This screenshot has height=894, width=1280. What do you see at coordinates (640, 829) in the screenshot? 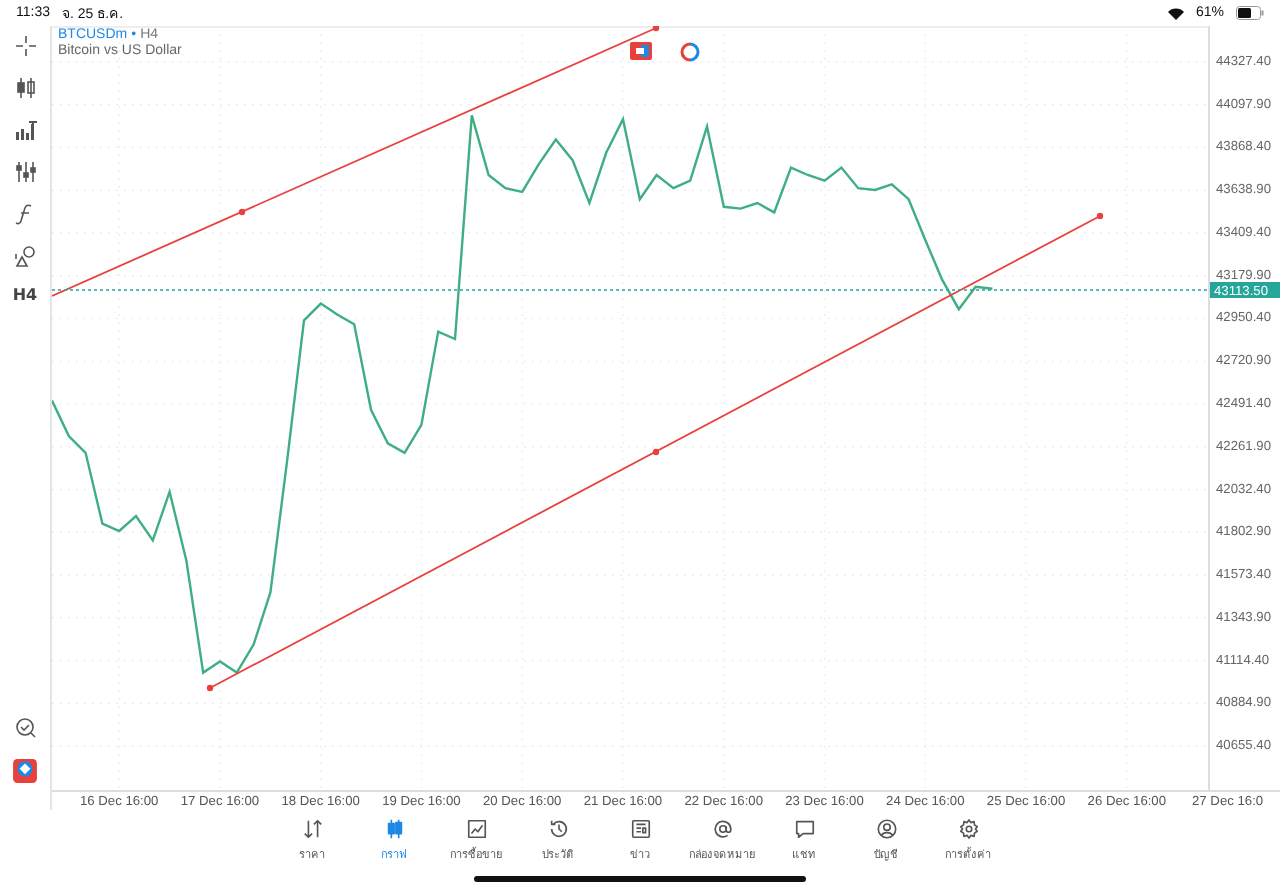
I see `newspaper-icon` at bounding box center [640, 829].